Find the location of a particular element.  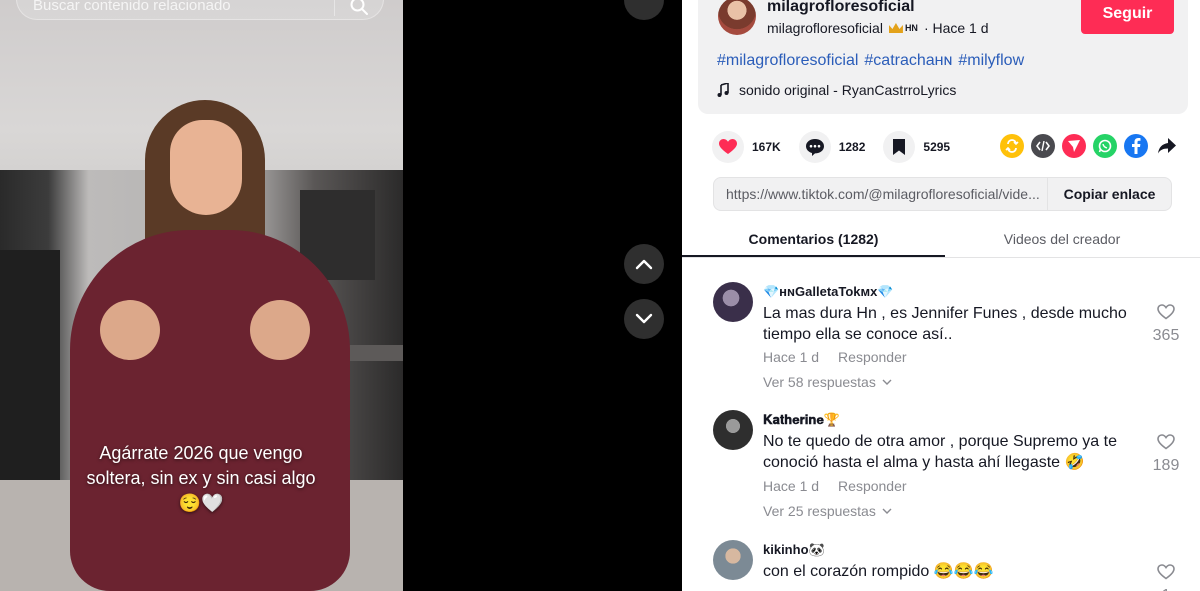

view-replies-label: Ver 58 respuestas is located at coordinates (819, 382).